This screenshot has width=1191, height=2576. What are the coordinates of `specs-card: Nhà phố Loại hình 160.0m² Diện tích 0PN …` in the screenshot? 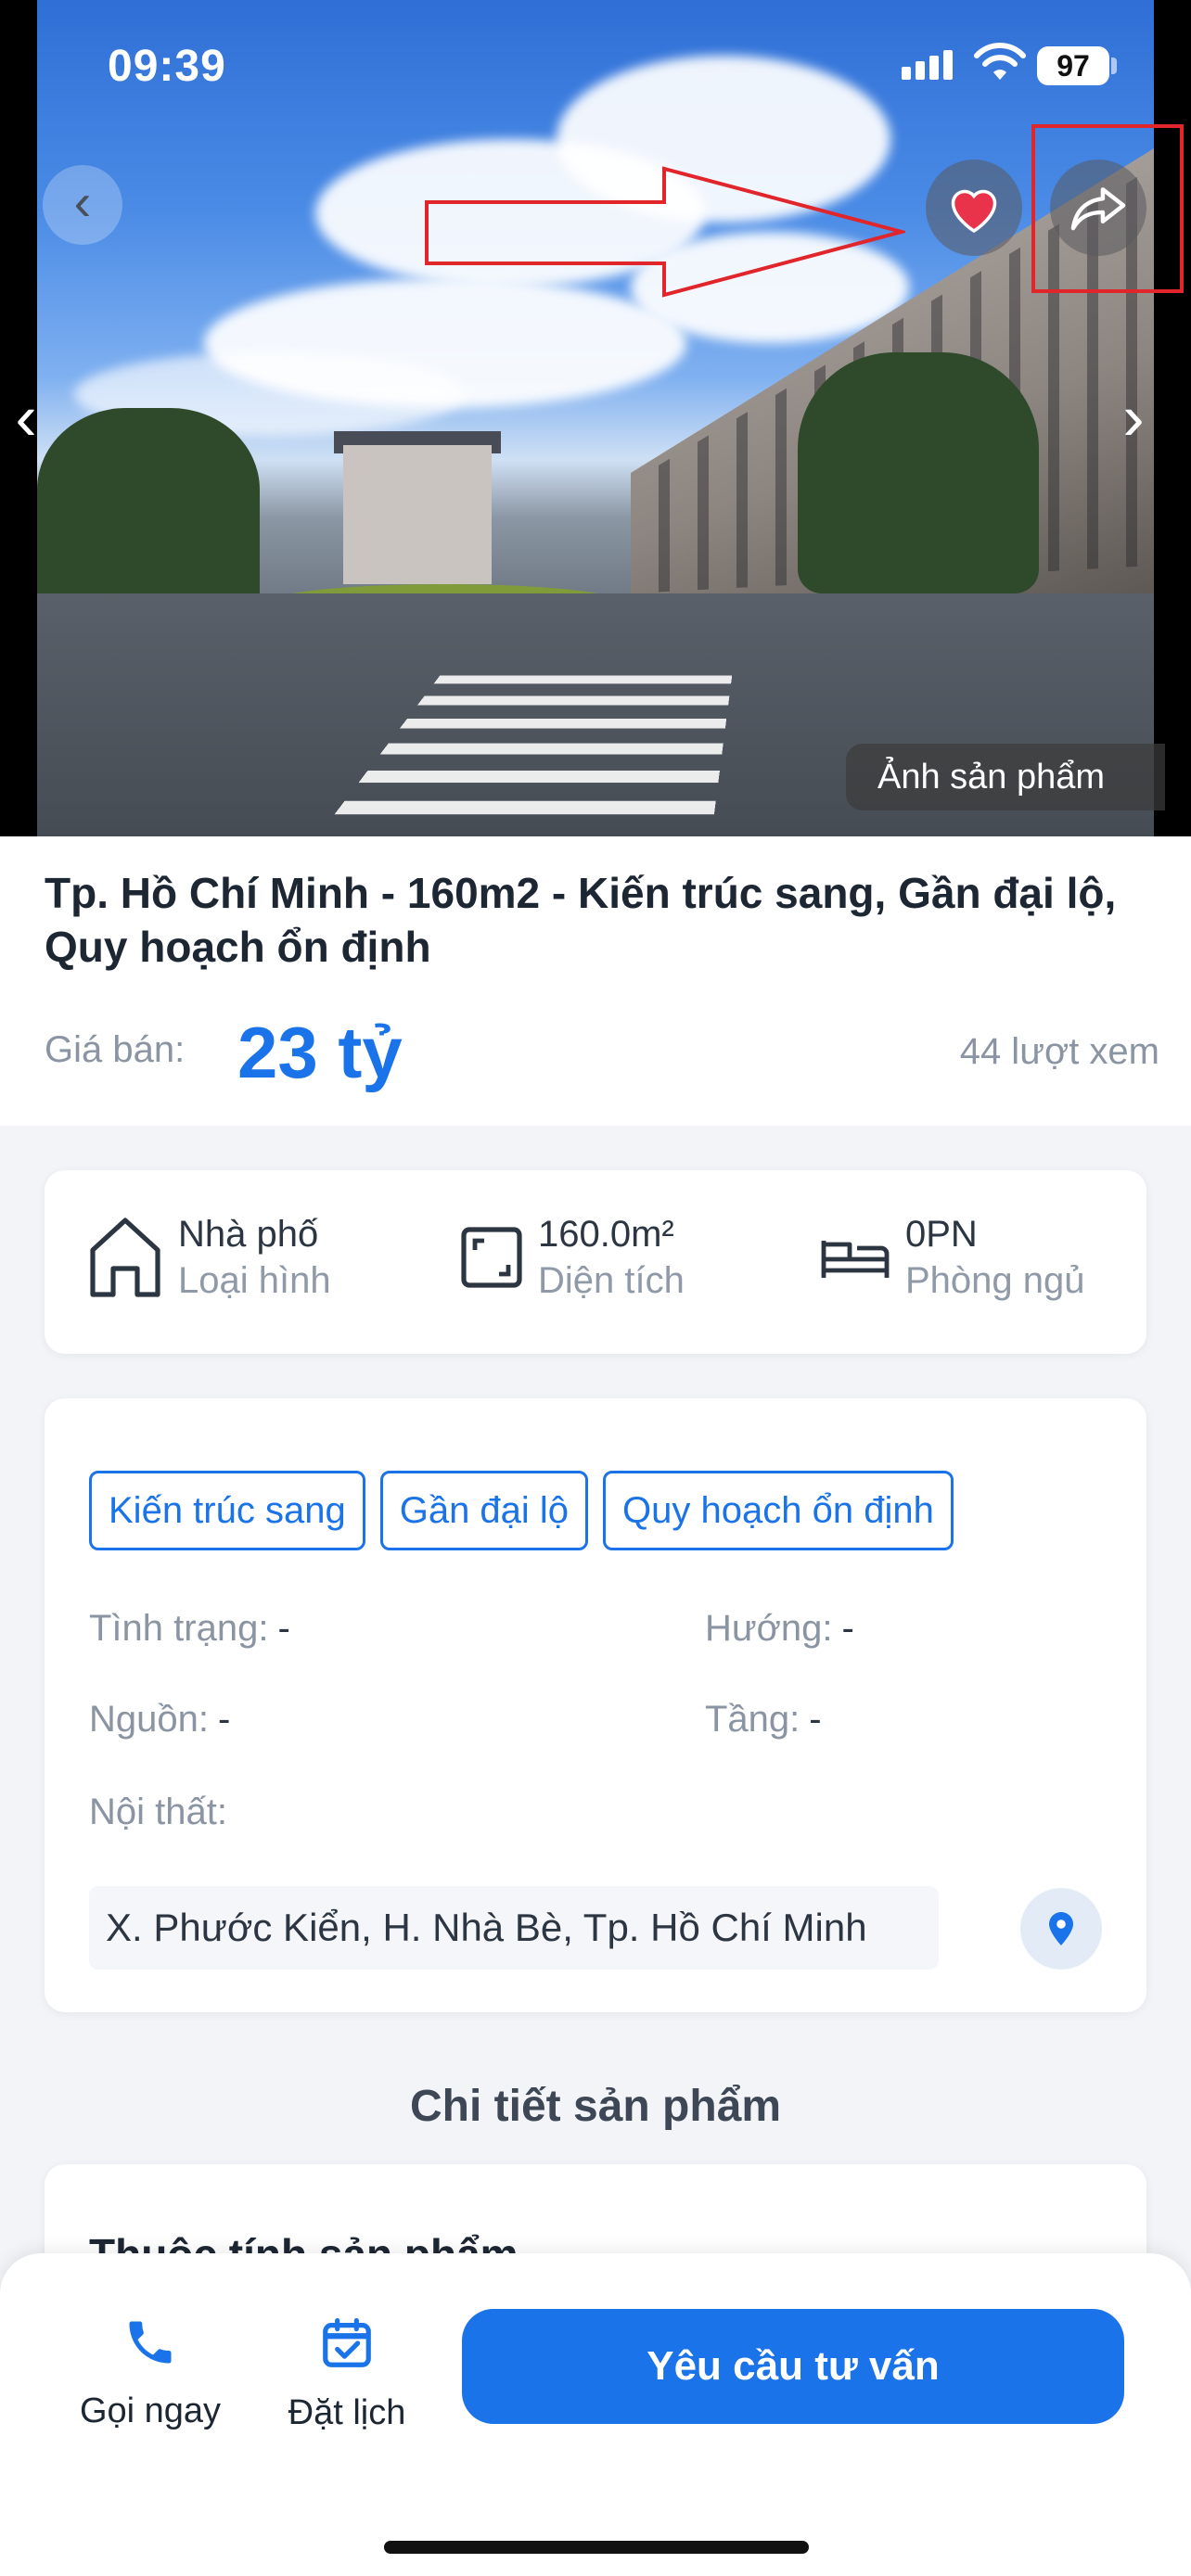 It's located at (595, 1262).